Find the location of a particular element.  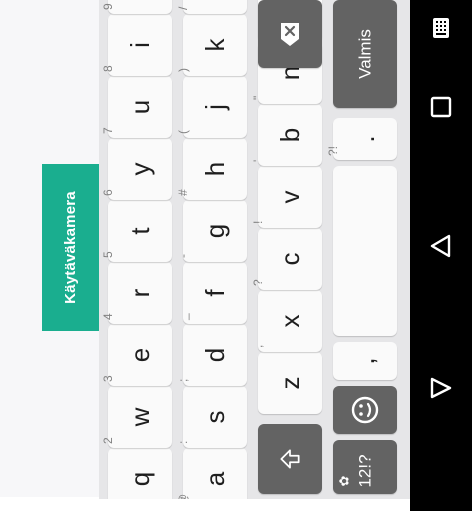

key-f: f _ is located at coordinates (211, 293).